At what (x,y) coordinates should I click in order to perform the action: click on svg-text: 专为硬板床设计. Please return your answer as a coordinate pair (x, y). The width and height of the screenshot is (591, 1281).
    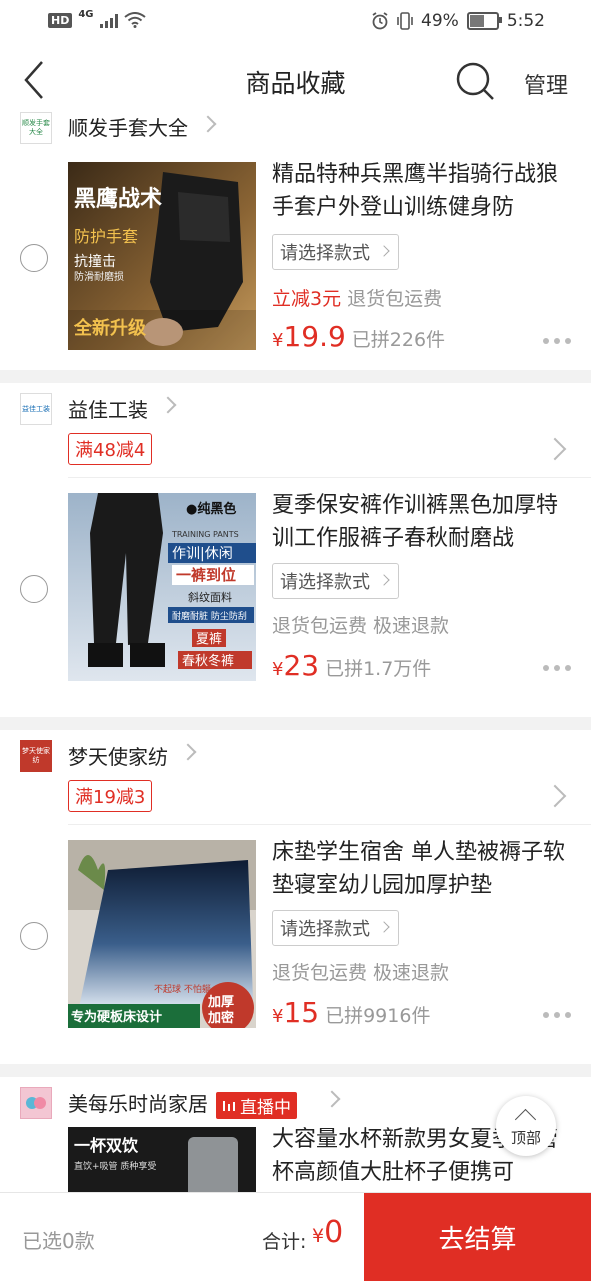
    Looking at the image, I should click on (116, 1017).